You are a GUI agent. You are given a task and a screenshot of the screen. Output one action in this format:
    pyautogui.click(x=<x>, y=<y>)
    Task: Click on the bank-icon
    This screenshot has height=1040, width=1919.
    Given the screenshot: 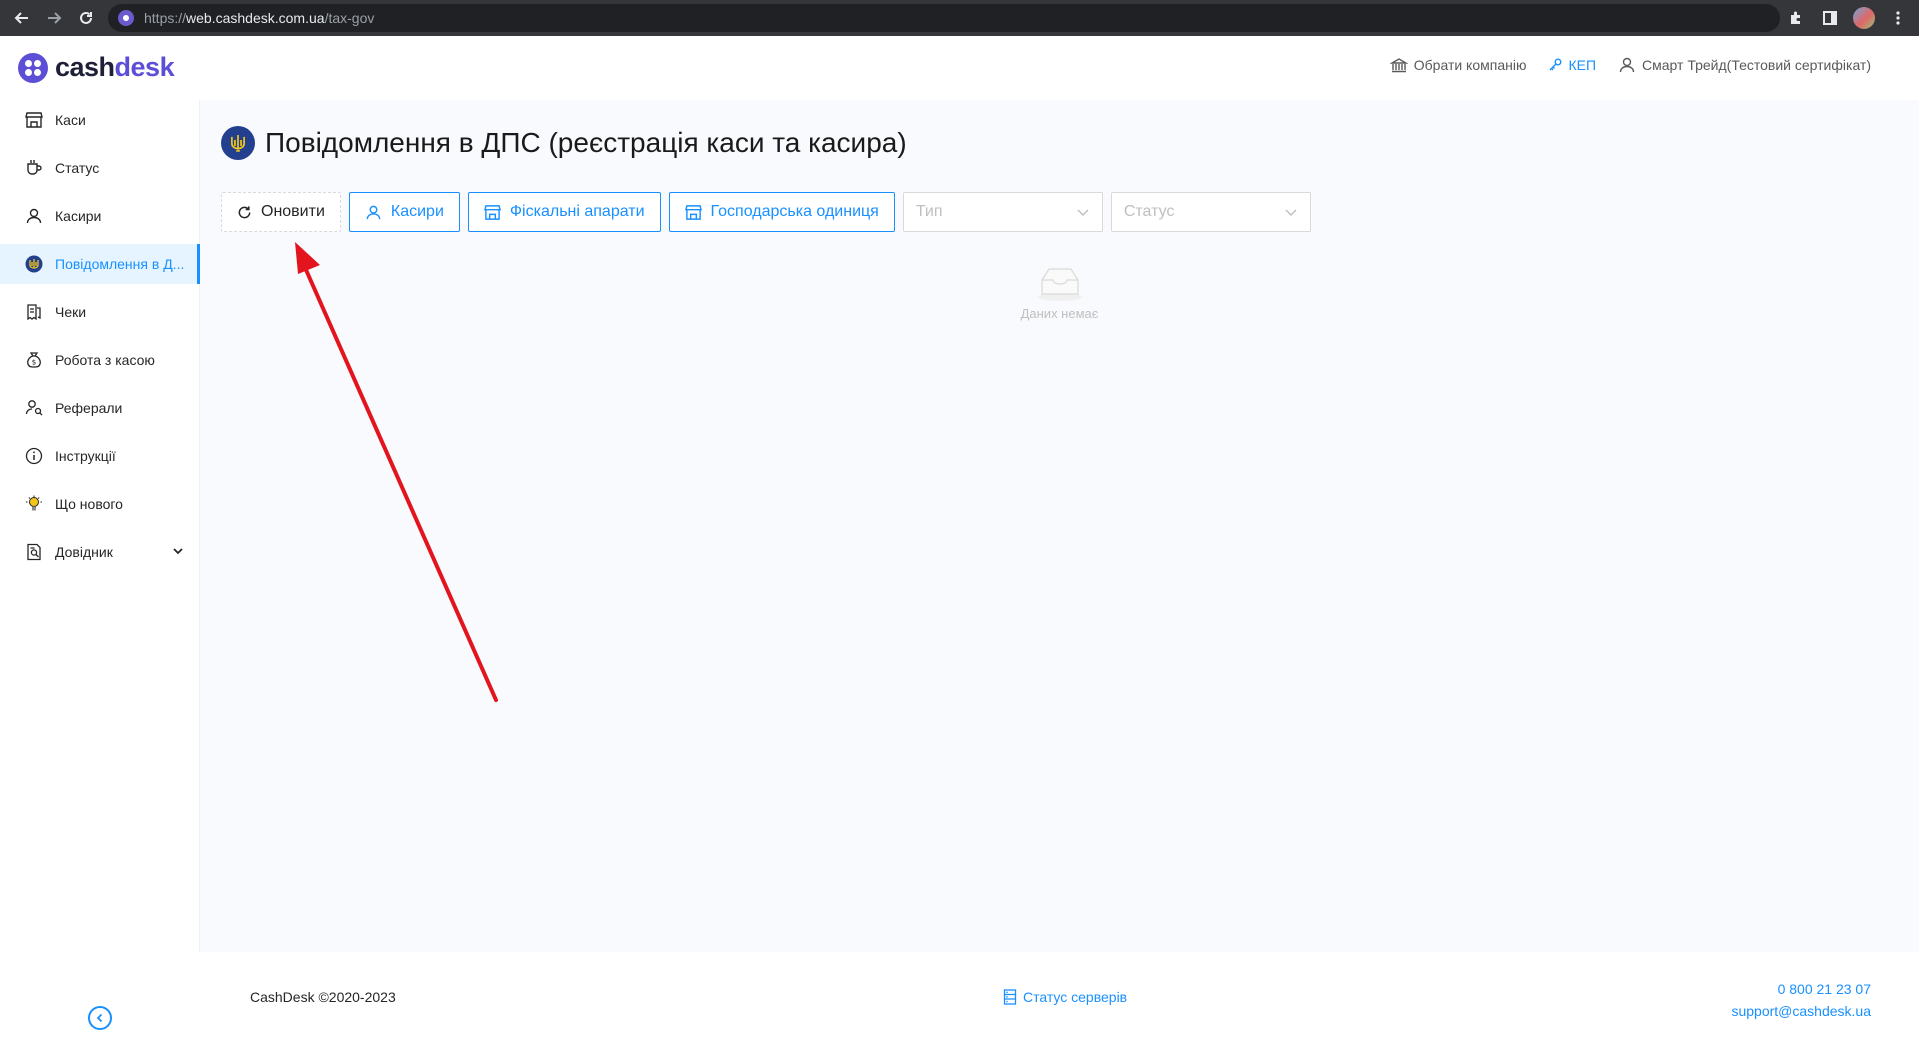 What is the action you would take?
    pyautogui.click(x=1398, y=65)
    